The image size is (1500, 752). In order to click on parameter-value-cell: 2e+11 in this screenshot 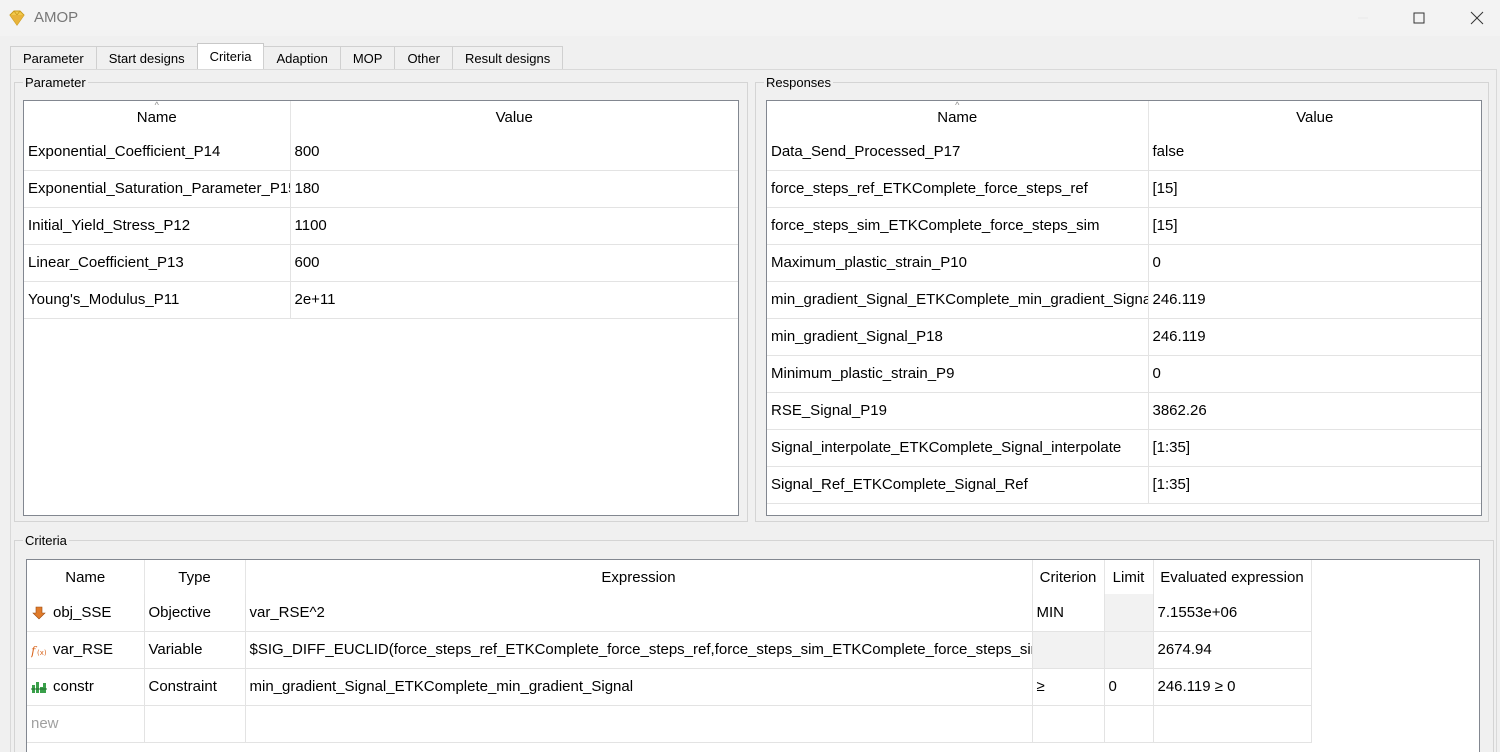, I will do `click(514, 300)`.